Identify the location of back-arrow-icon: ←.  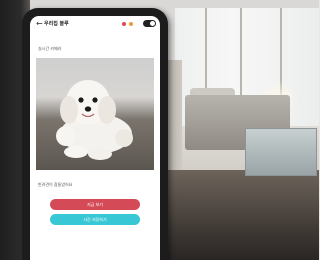
(39, 24).